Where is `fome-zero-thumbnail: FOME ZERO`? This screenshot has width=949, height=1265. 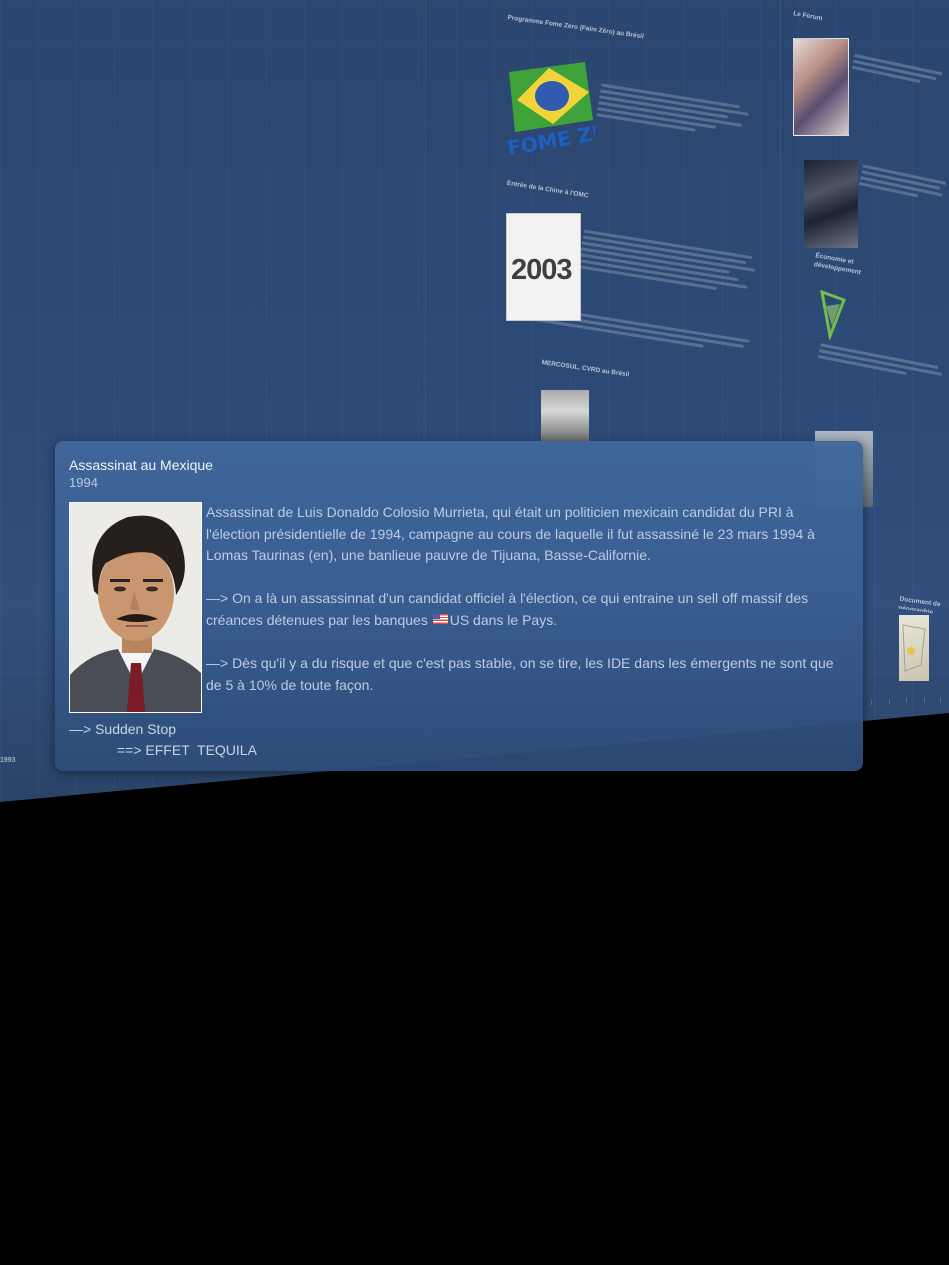 fome-zero-thumbnail: FOME ZERO is located at coordinates (551, 112).